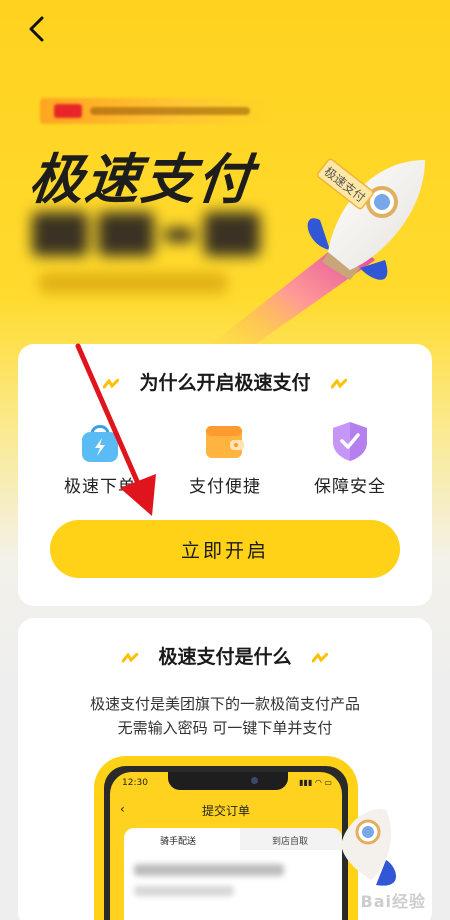 This screenshot has width=450, height=920. What do you see at coordinates (225, 442) in the screenshot?
I see `wallet-icon` at bounding box center [225, 442].